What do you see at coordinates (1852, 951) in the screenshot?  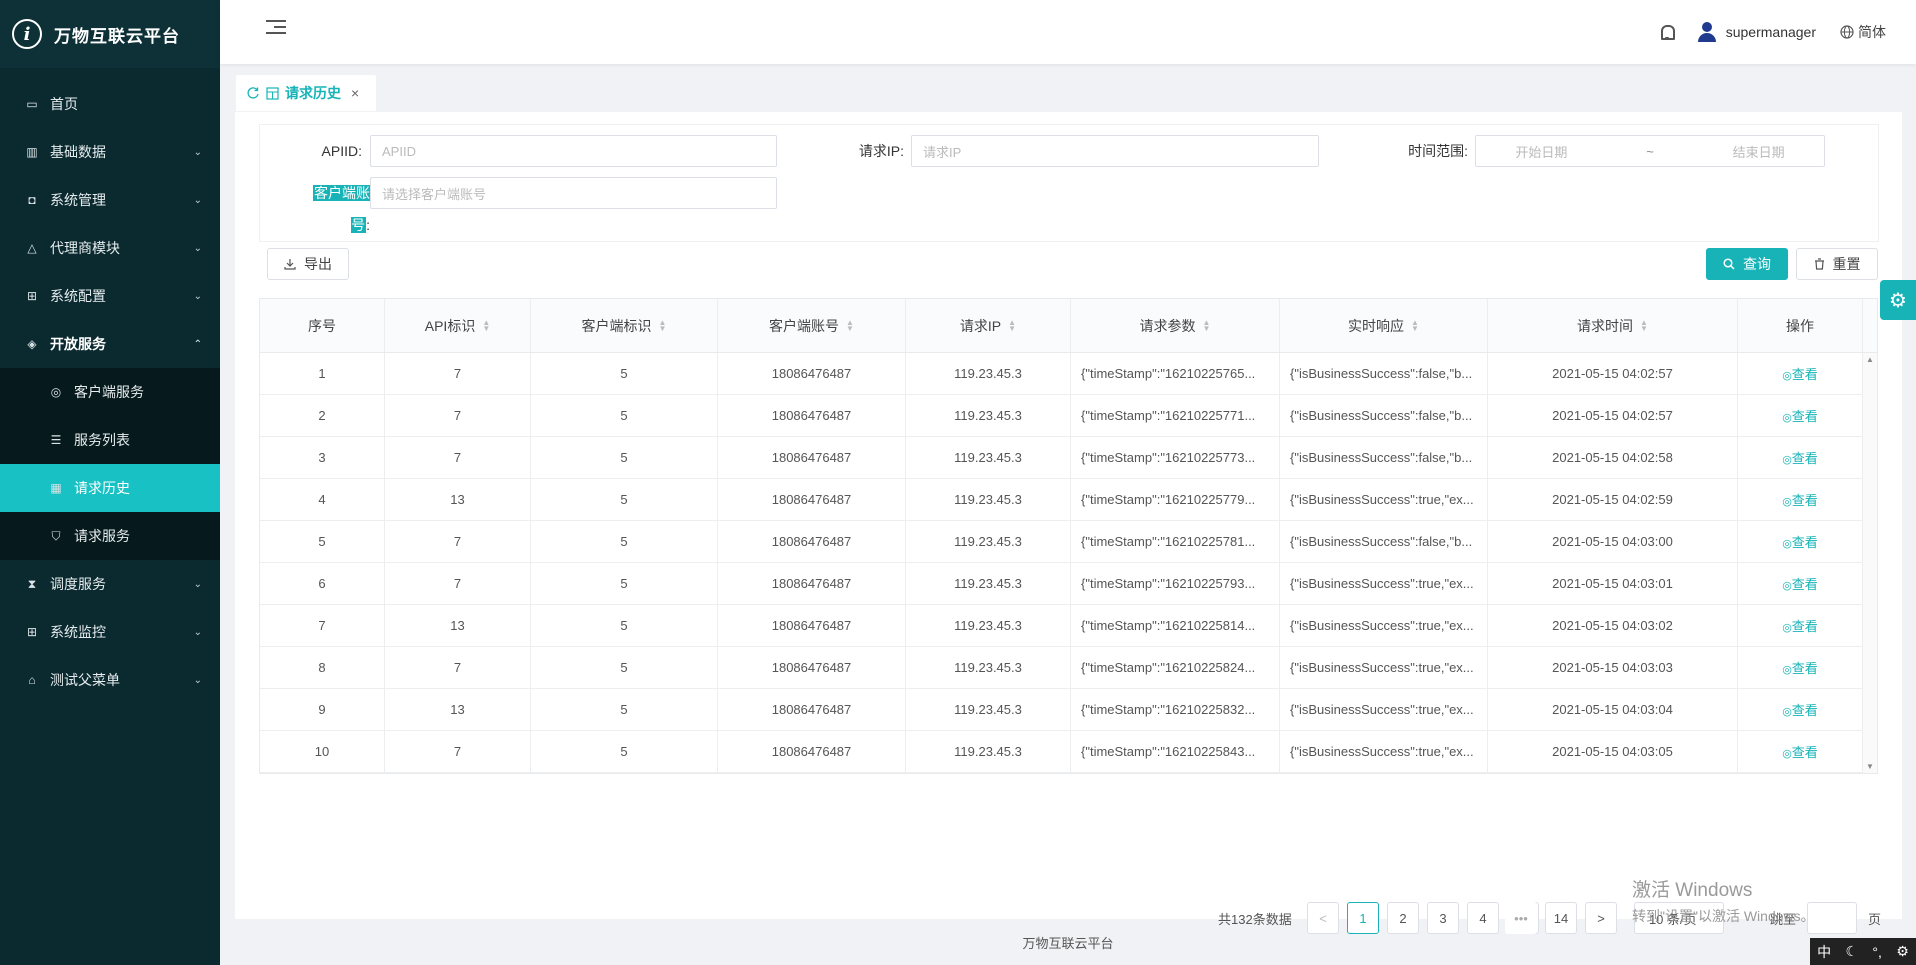 I see `moon-icon: ☾` at bounding box center [1852, 951].